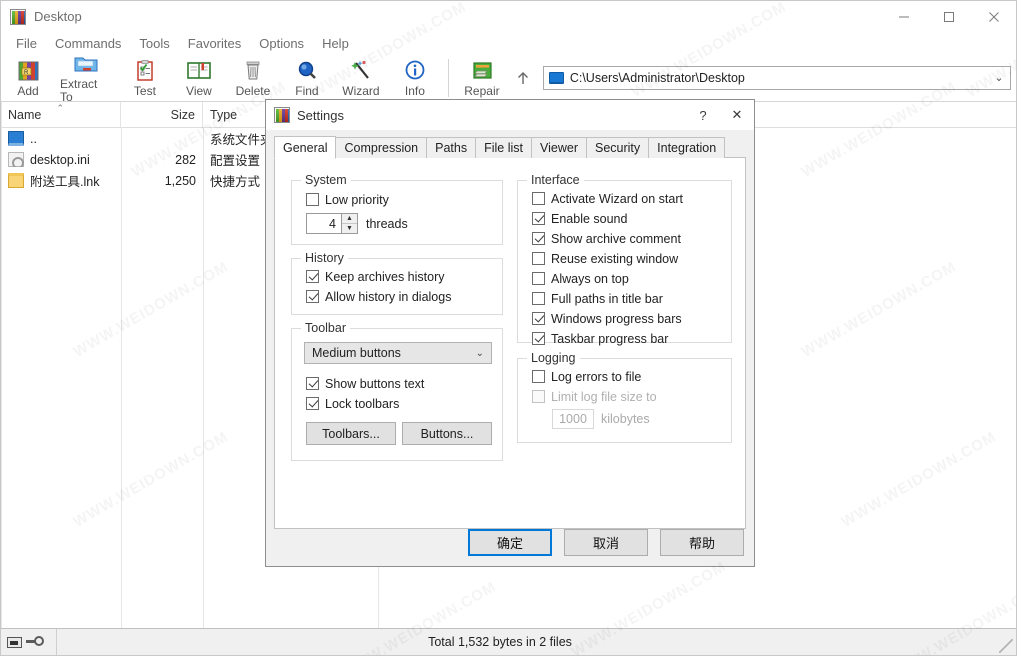 The height and width of the screenshot is (656, 1017). Describe the element at coordinates (199, 90) in the screenshot. I see `toolbar-label-view: View` at that location.